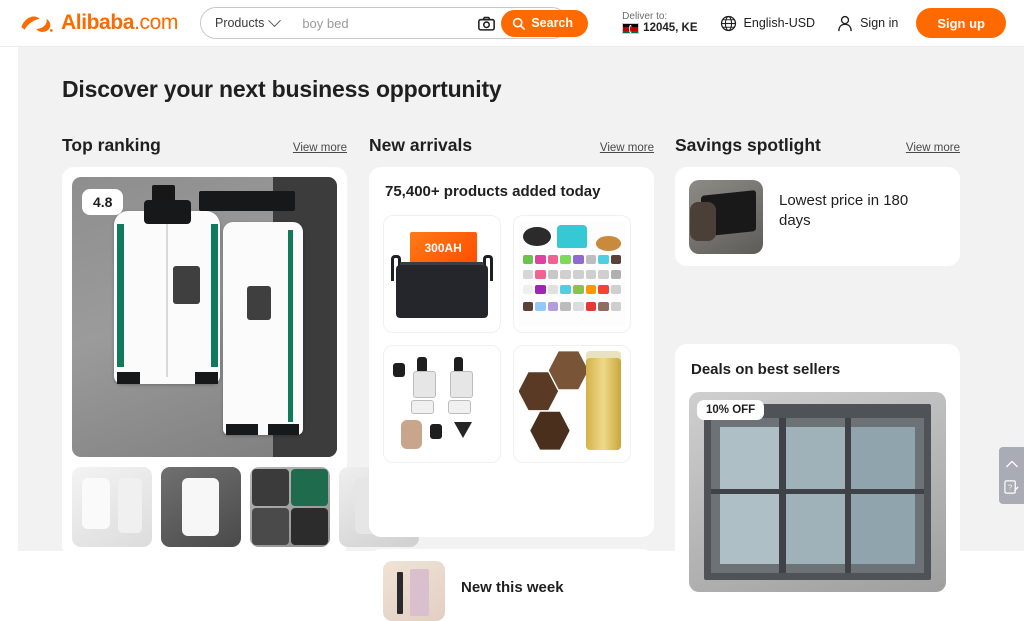 The height and width of the screenshot is (621, 1024). I want to click on camera-kit-image, so click(442, 404).